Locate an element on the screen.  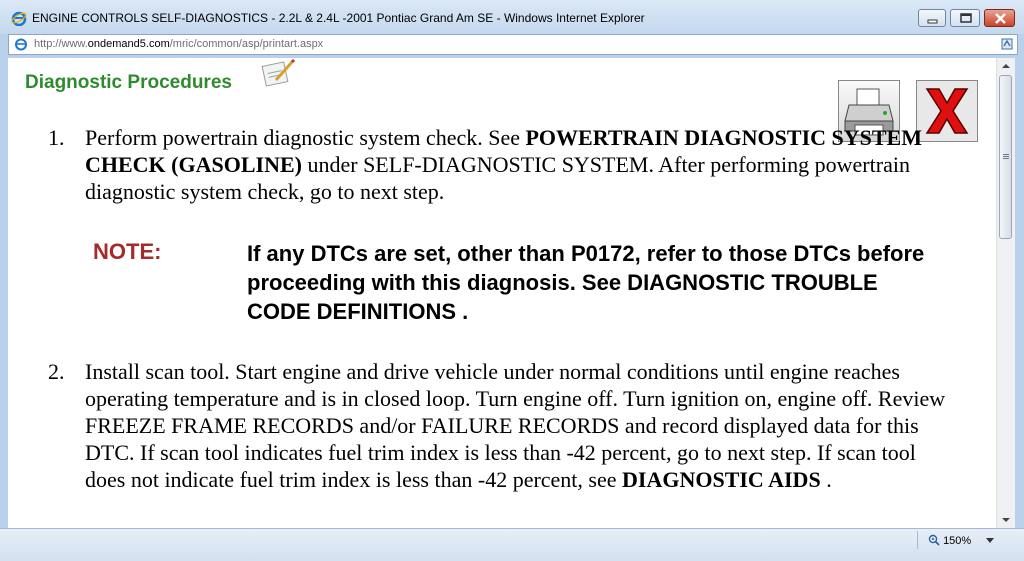
compatibility-icon is located at coordinates (1007, 44).